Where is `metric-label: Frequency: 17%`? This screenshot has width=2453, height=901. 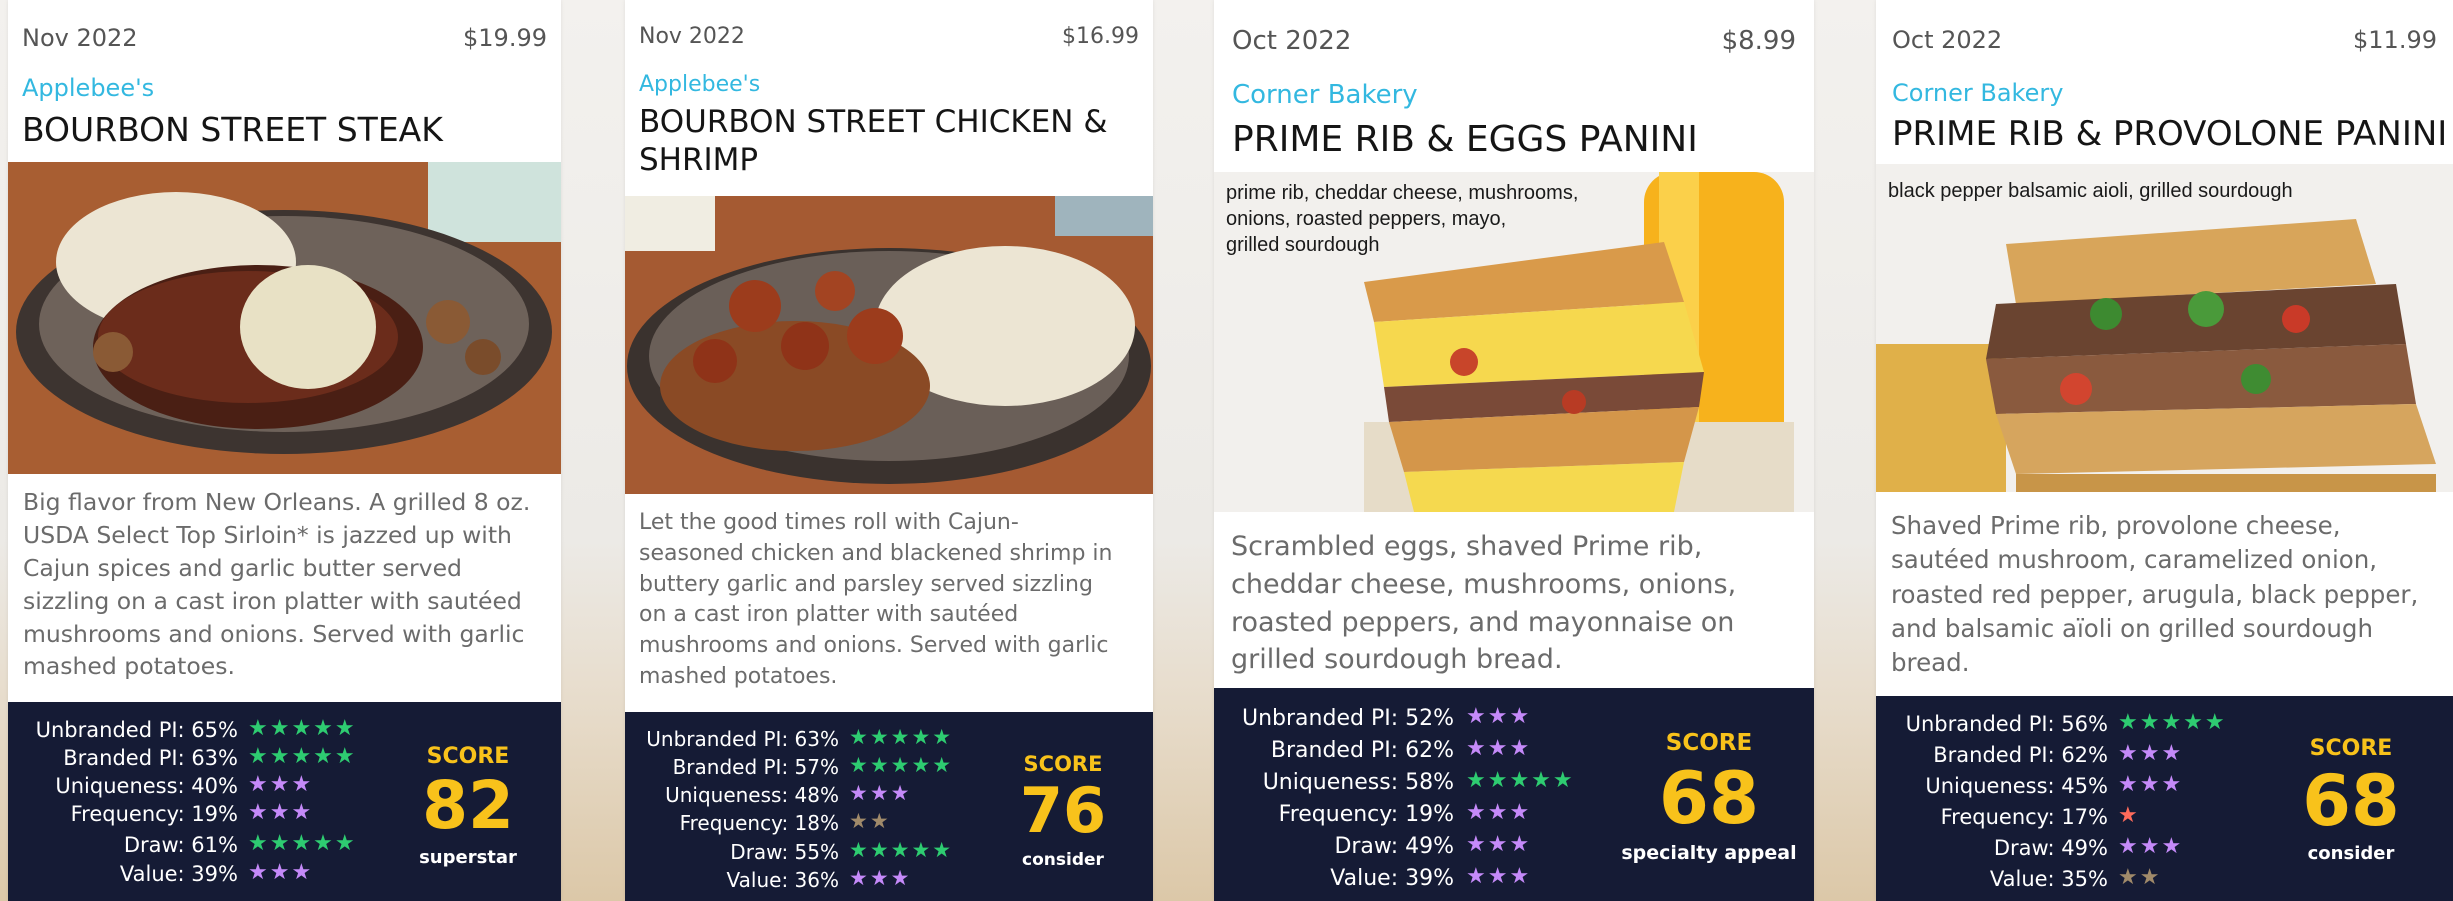 metric-label: Frequency: 17% is located at coordinates (2024, 817).